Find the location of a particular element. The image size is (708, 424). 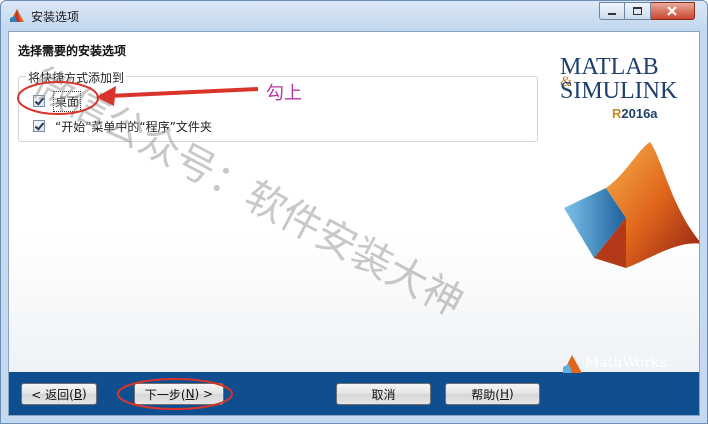

startmenu-checkbox-label: “开始”菜单中的“程序”文件夹 is located at coordinates (133, 126).